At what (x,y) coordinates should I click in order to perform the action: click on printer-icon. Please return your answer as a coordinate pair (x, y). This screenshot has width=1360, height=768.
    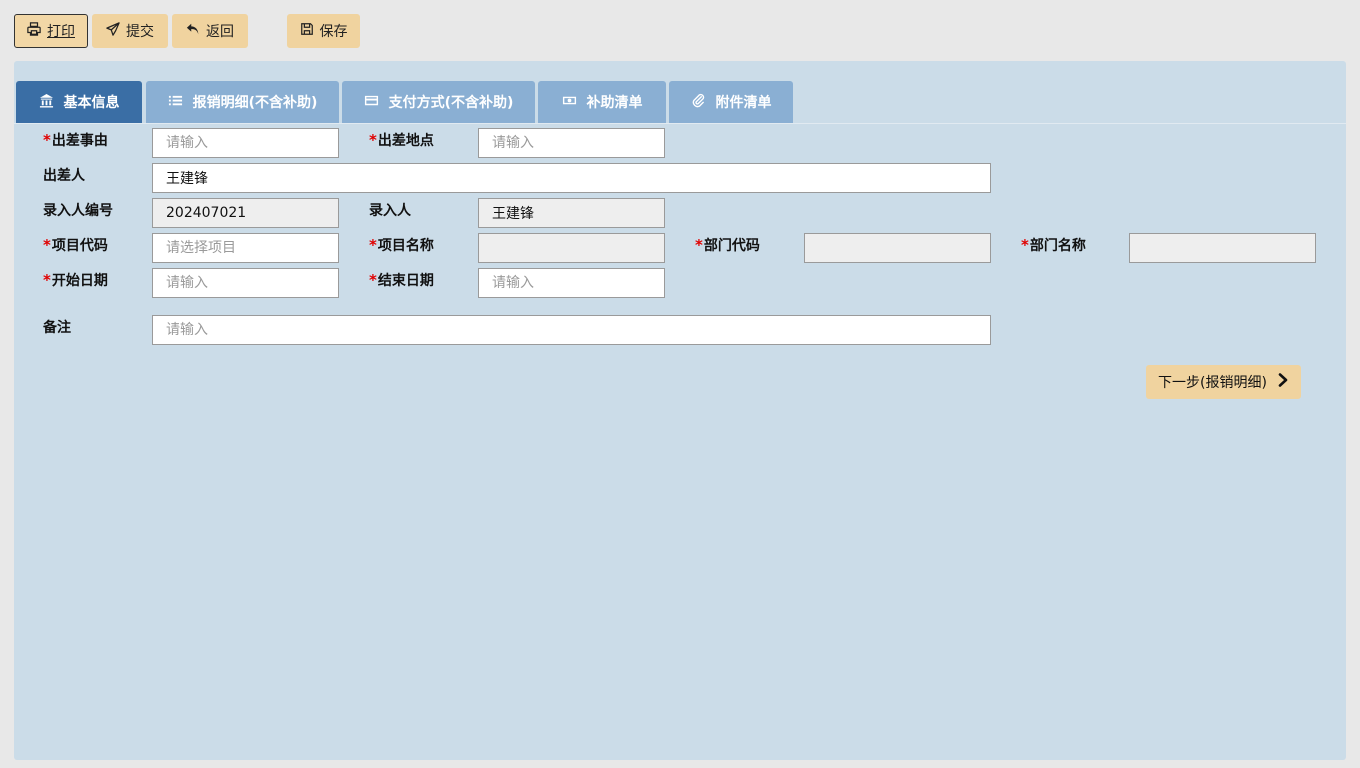
    Looking at the image, I should click on (34, 31).